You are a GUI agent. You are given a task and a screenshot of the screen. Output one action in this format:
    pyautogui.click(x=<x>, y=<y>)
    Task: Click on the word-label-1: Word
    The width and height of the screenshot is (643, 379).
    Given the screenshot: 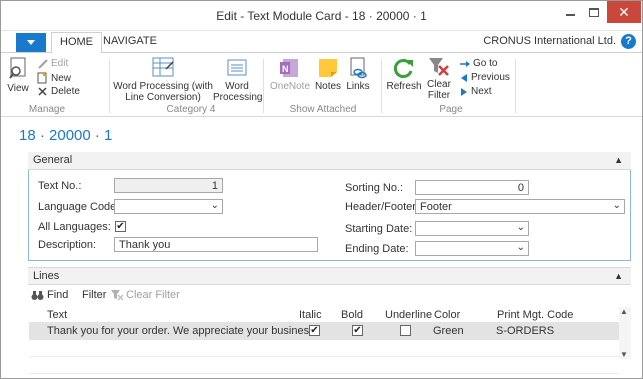 What is the action you would take?
    pyautogui.click(x=237, y=86)
    